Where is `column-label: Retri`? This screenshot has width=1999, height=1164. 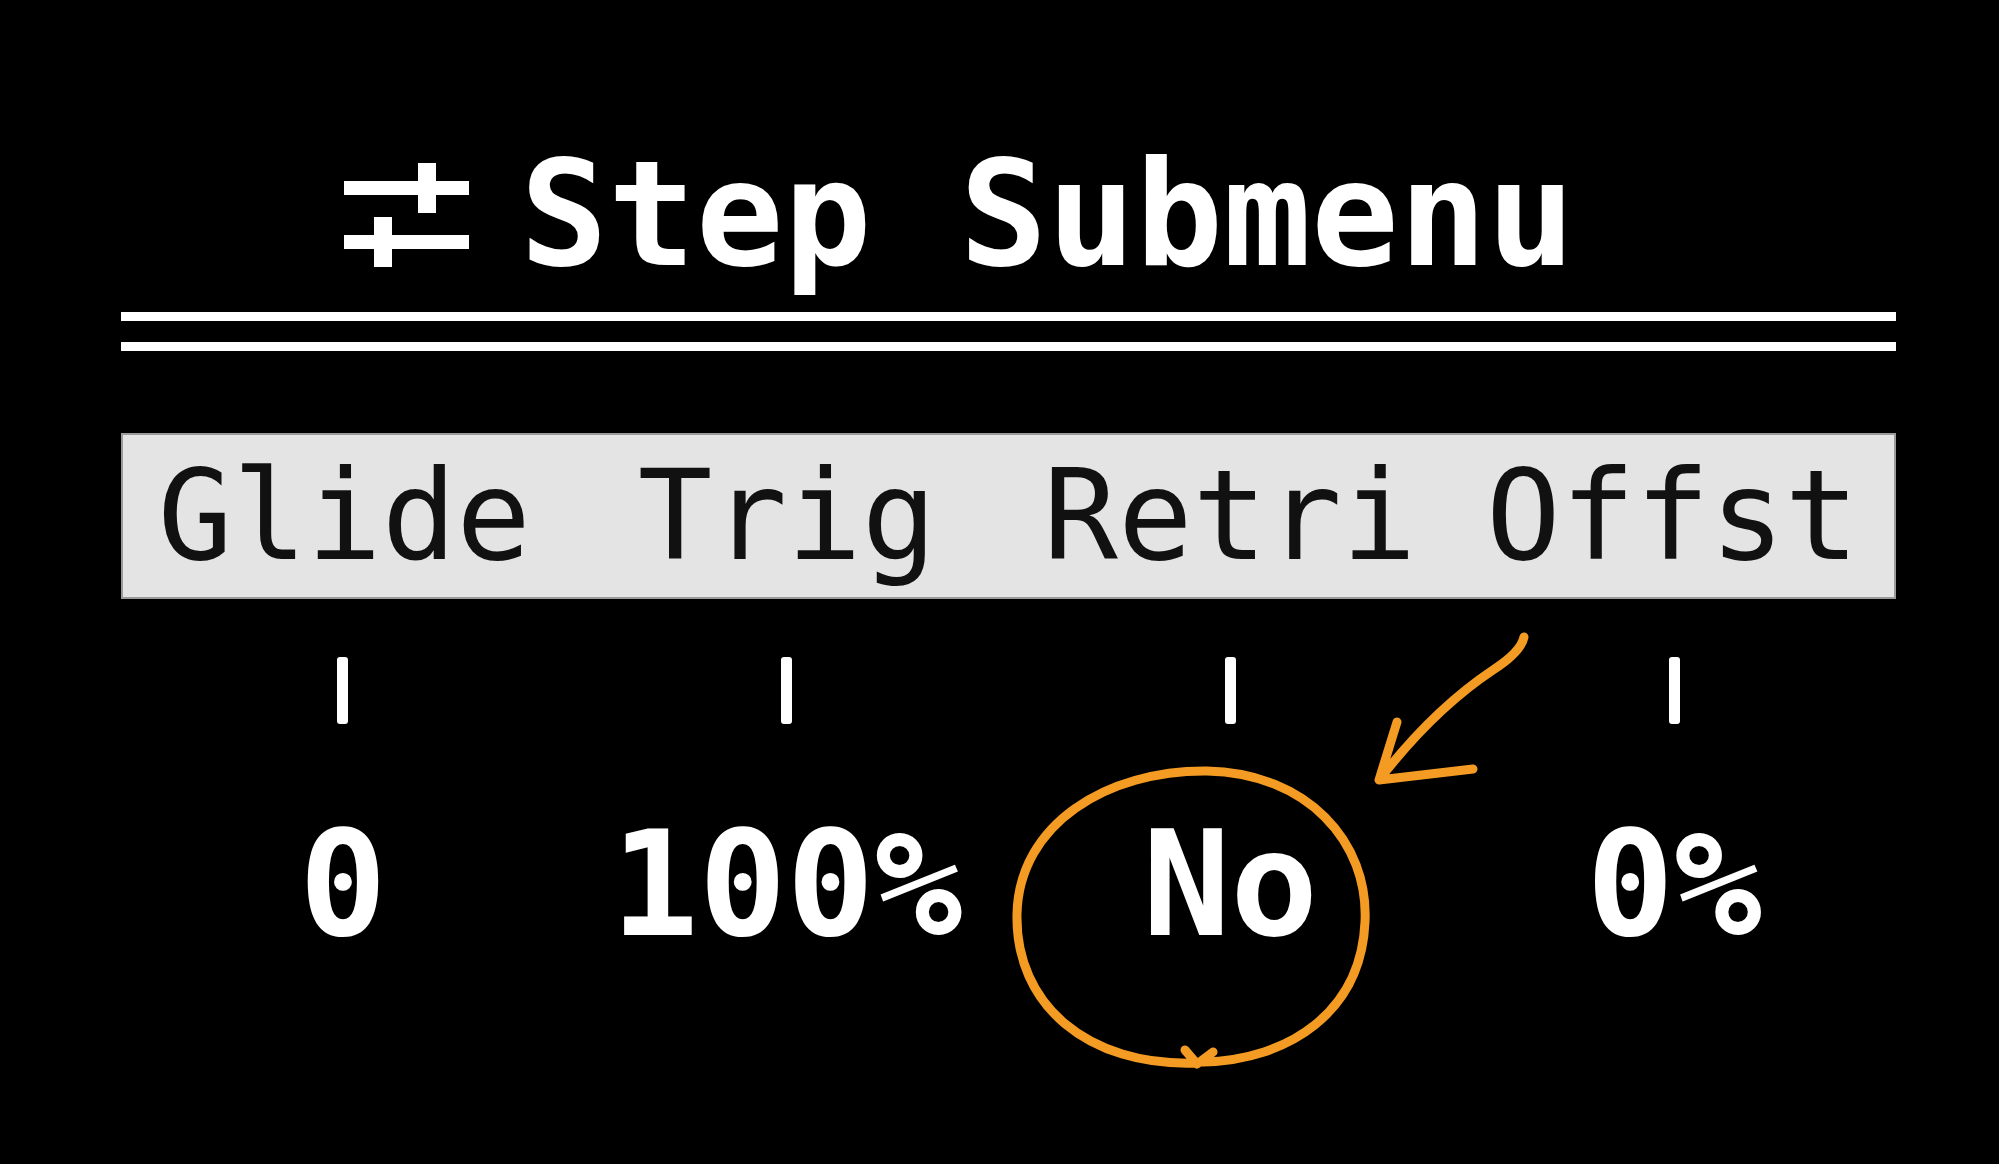
column-label: Retri is located at coordinates (1230, 516).